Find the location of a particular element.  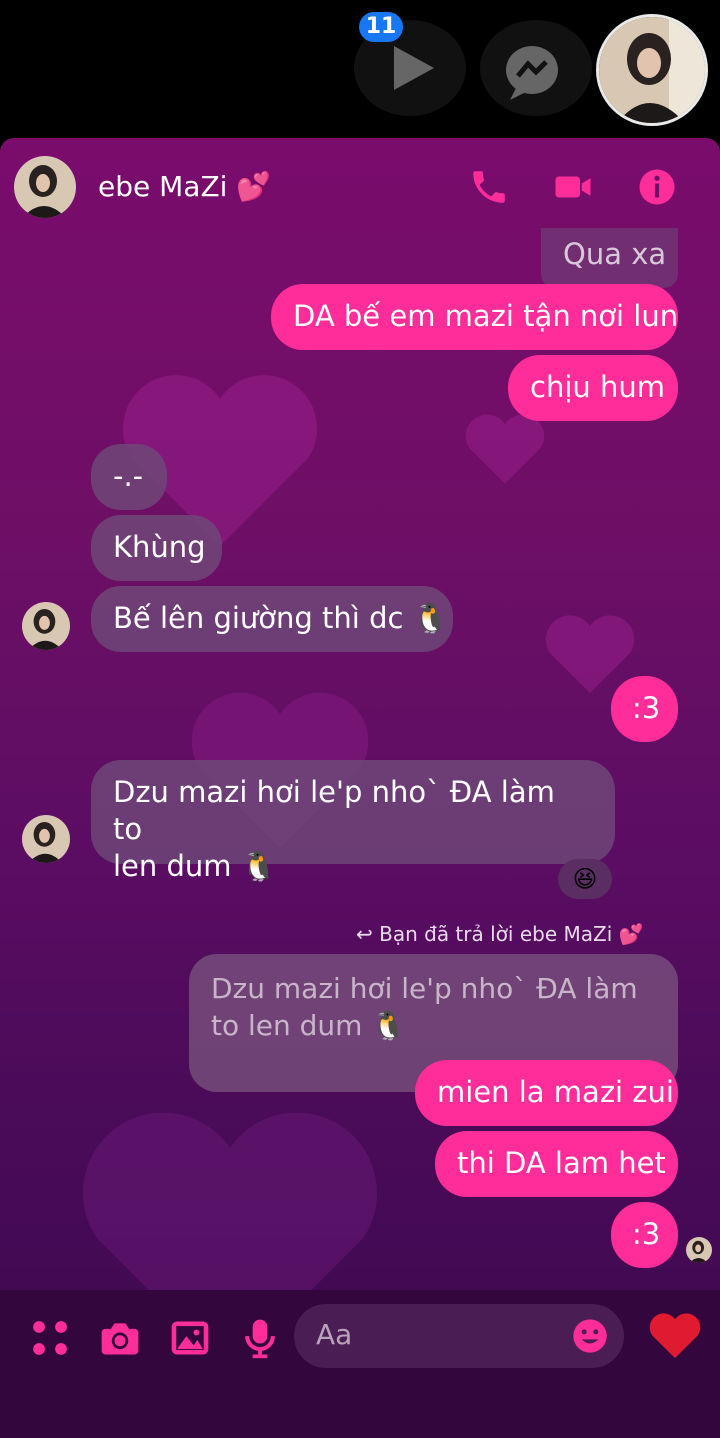

camera-icon is located at coordinates (120, 1338).